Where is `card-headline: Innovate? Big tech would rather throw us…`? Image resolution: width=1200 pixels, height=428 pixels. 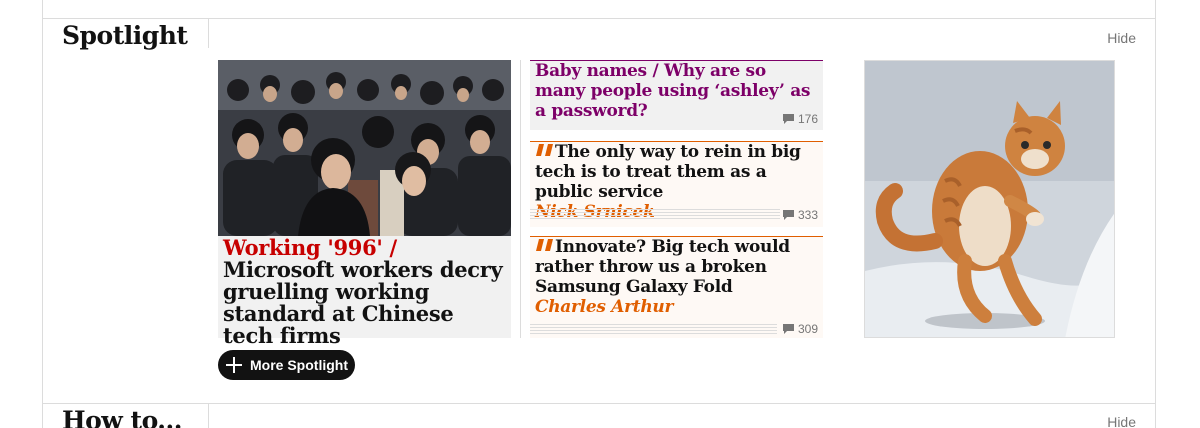 card-headline: Innovate? Big tech would rather throw us… is located at coordinates (676, 277).